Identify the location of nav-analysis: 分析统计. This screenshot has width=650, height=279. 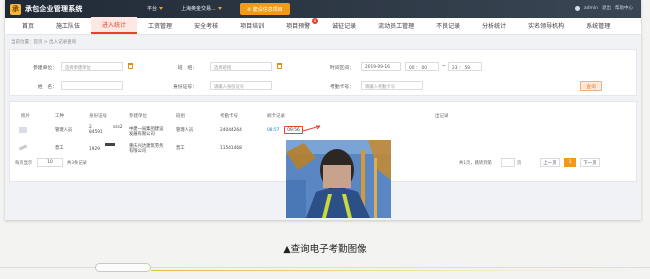
(494, 25).